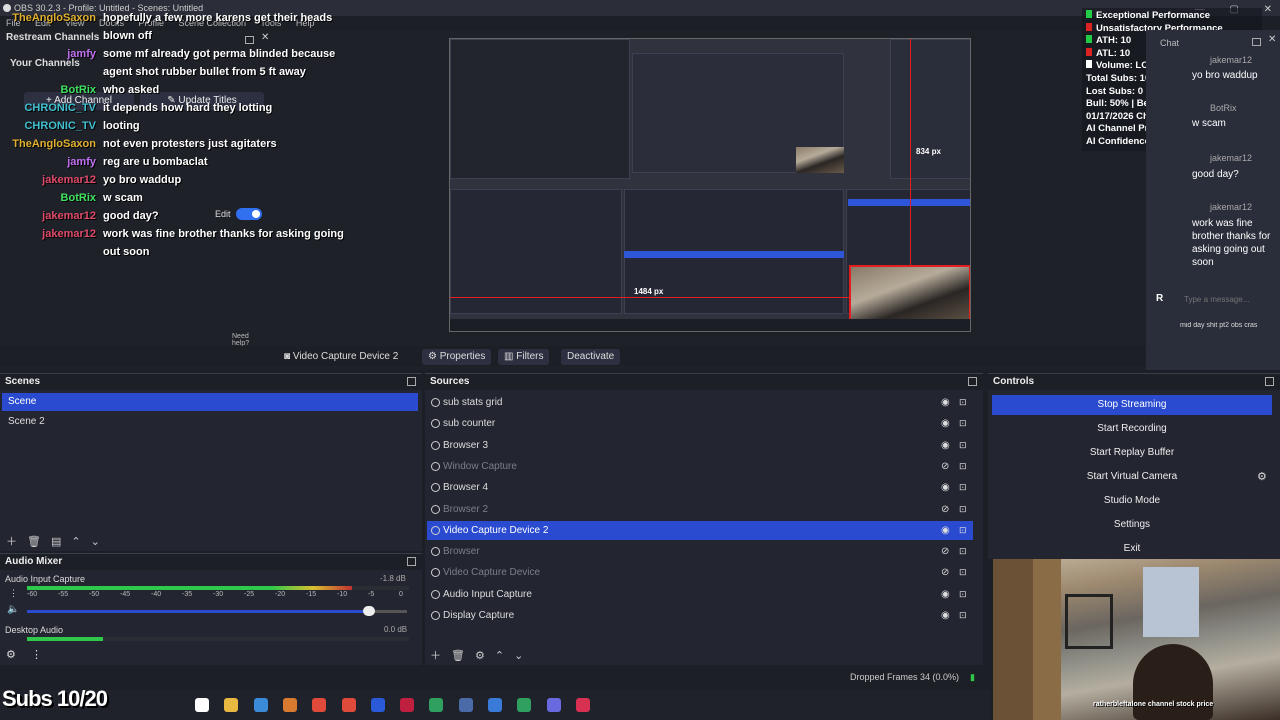 This screenshot has width=1280, height=720. What do you see at coordinates (1132, 549) in the screenshot?
I see `exit-button: Exit` at bounding box center [1132, 549].